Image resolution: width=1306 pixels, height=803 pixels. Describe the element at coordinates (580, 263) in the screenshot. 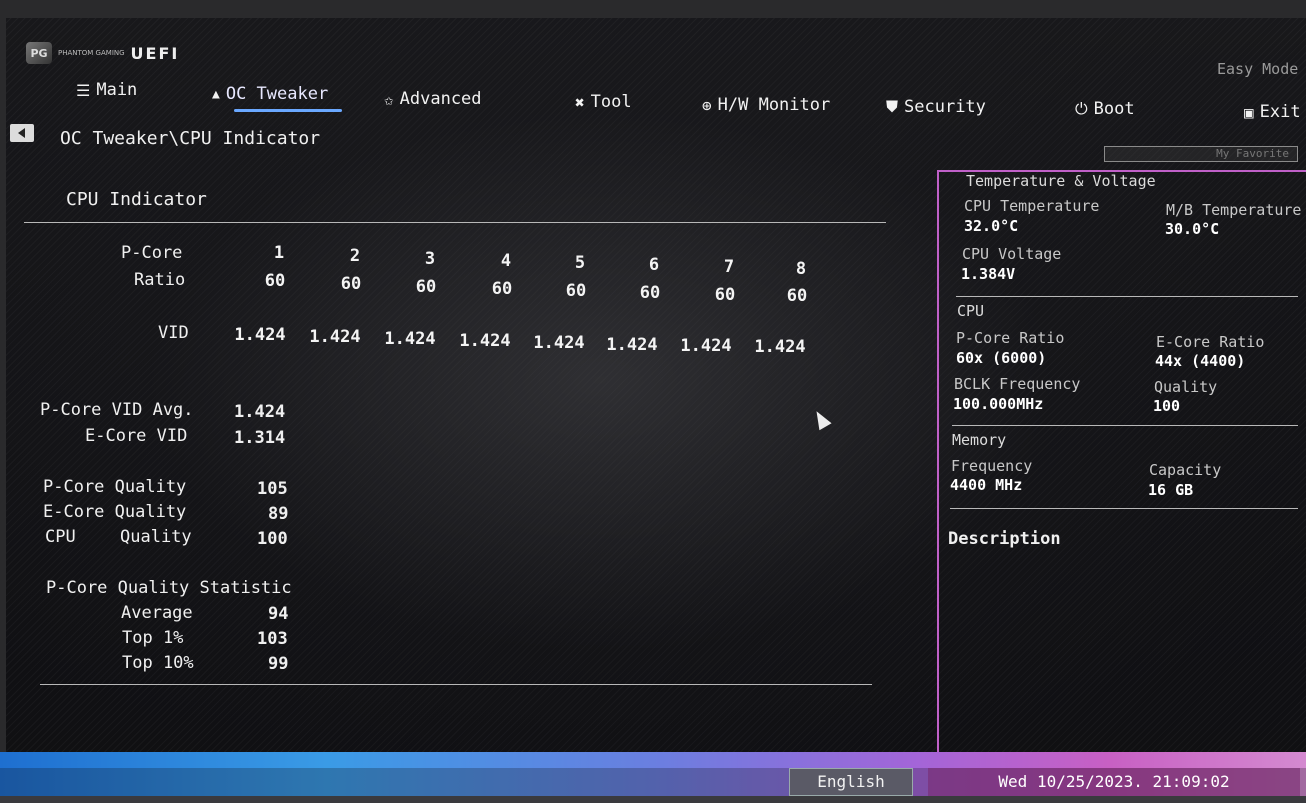

I see `core-number: 5` at that location.